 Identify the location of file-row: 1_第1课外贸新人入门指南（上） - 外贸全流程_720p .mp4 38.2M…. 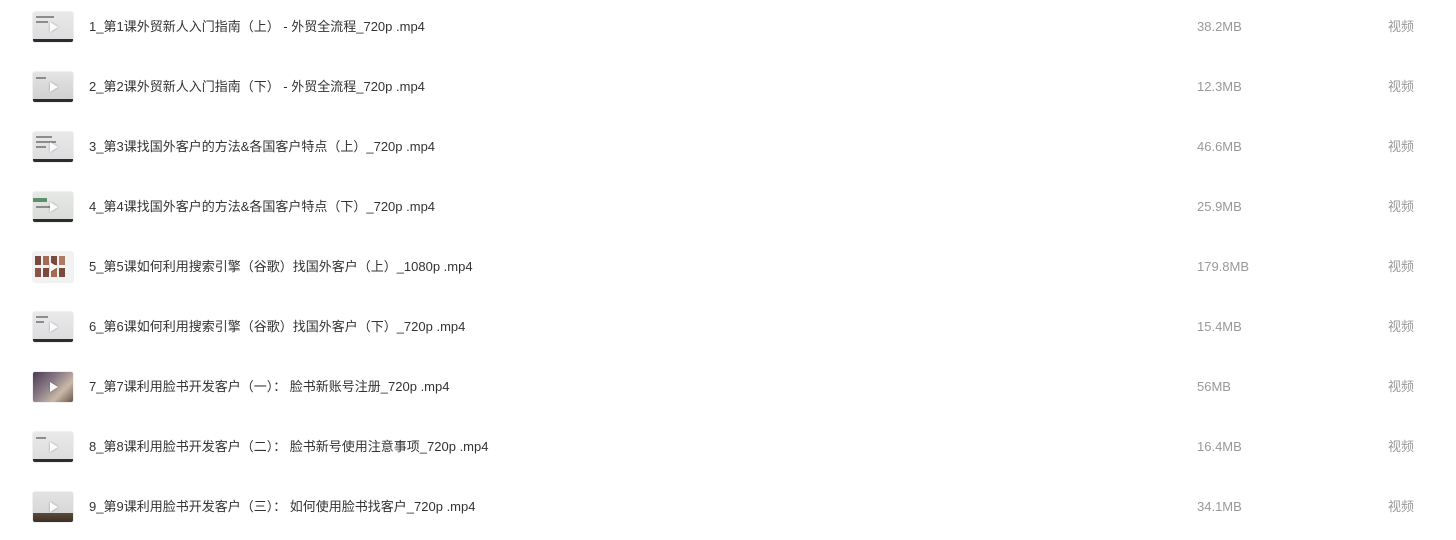
(728, 30).